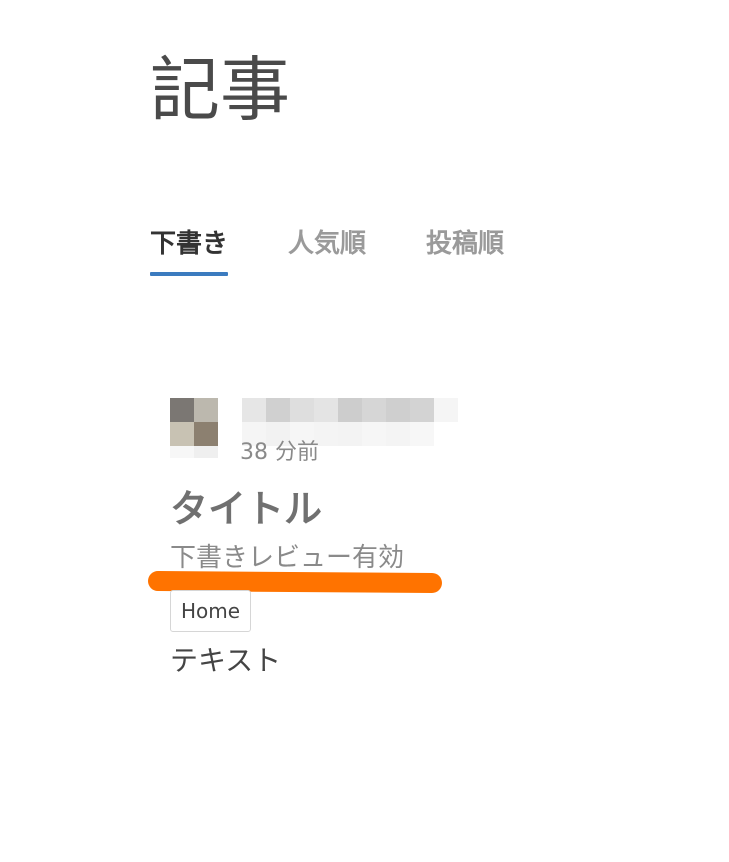  Describe the element at coordinates (189, 250) in the screenshot. I see `tab-drafts: 下書き` at that location.